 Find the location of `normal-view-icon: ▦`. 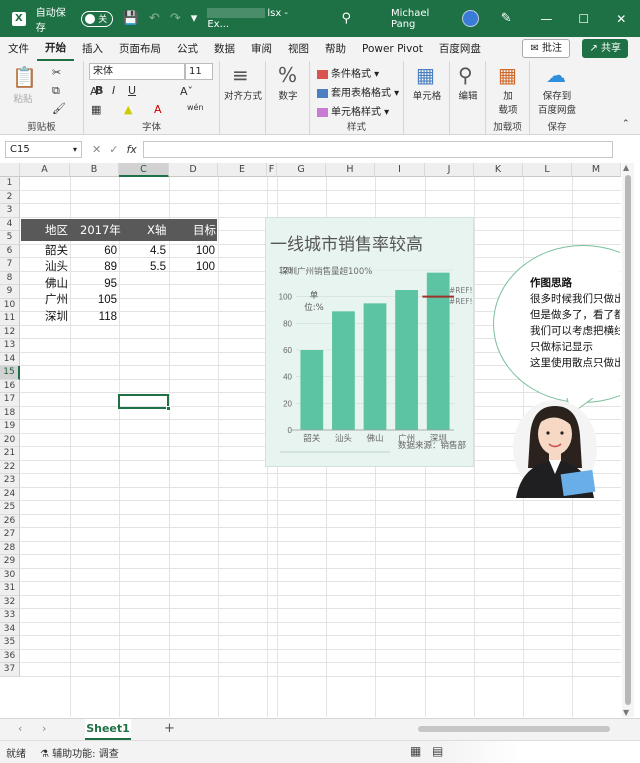

normal-view-icon: ▦ is located at coordinates (415, 751).